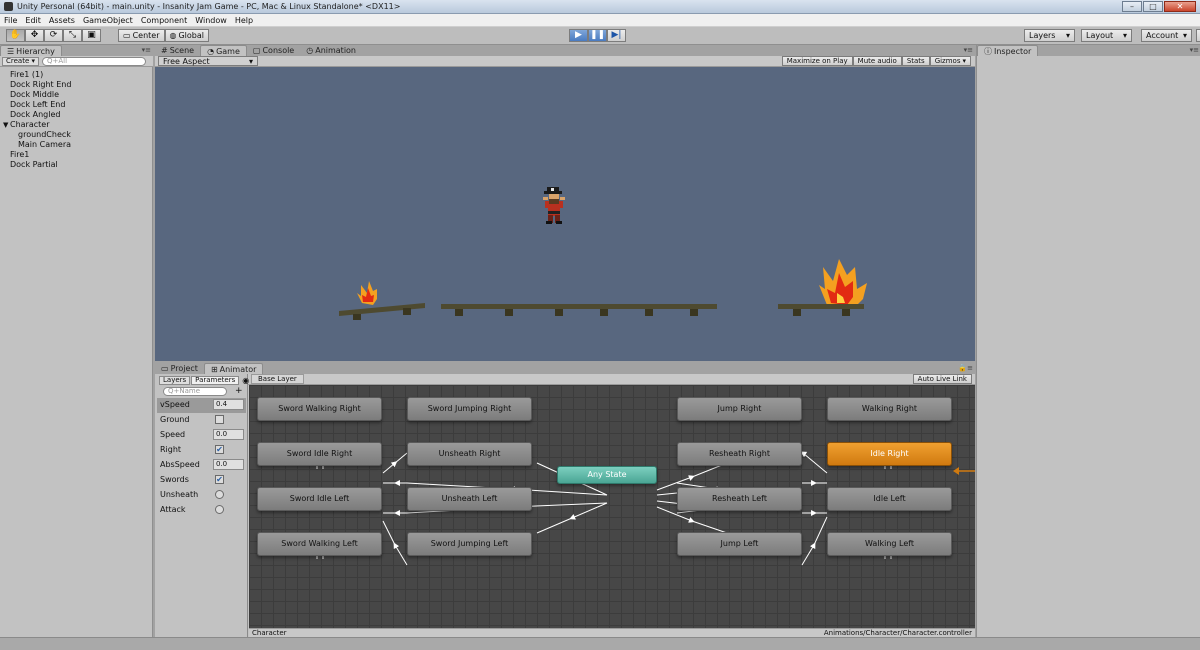 The height and width of the screenshot is (650, 1200). What do you see at coordinates (739, 454) in the screenshot?
I see `state-resheath-right: Resheath Right` at bounding box center [739, 454].